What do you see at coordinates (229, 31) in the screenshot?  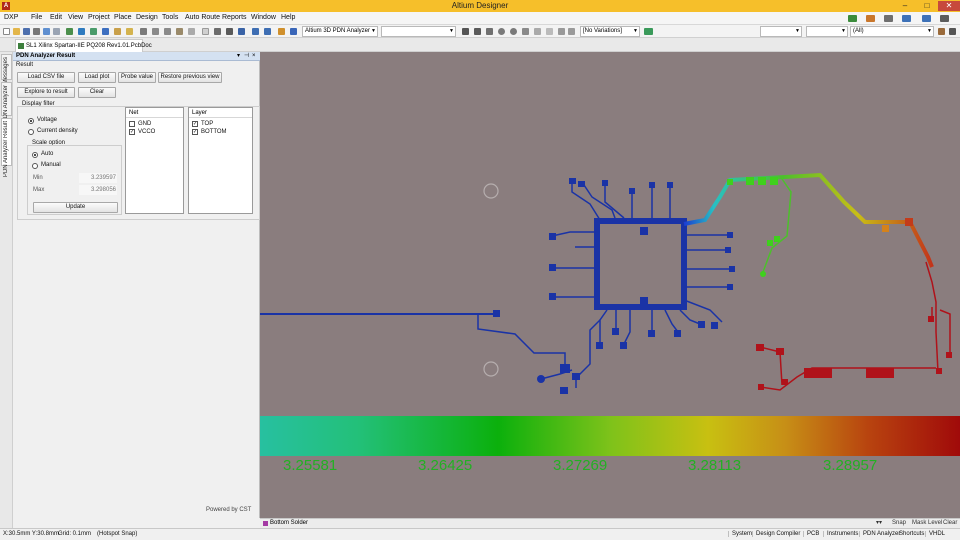 I see `deselect-icon` at bounding box center [229, 31].